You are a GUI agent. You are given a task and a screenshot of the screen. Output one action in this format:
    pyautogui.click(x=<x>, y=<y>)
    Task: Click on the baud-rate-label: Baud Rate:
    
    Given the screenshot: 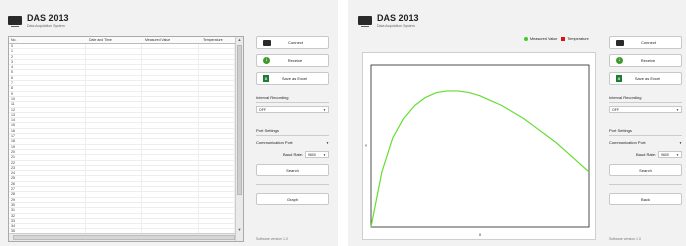 What is the action you would take?
    pyautogui.click(x=645, y=154)
    